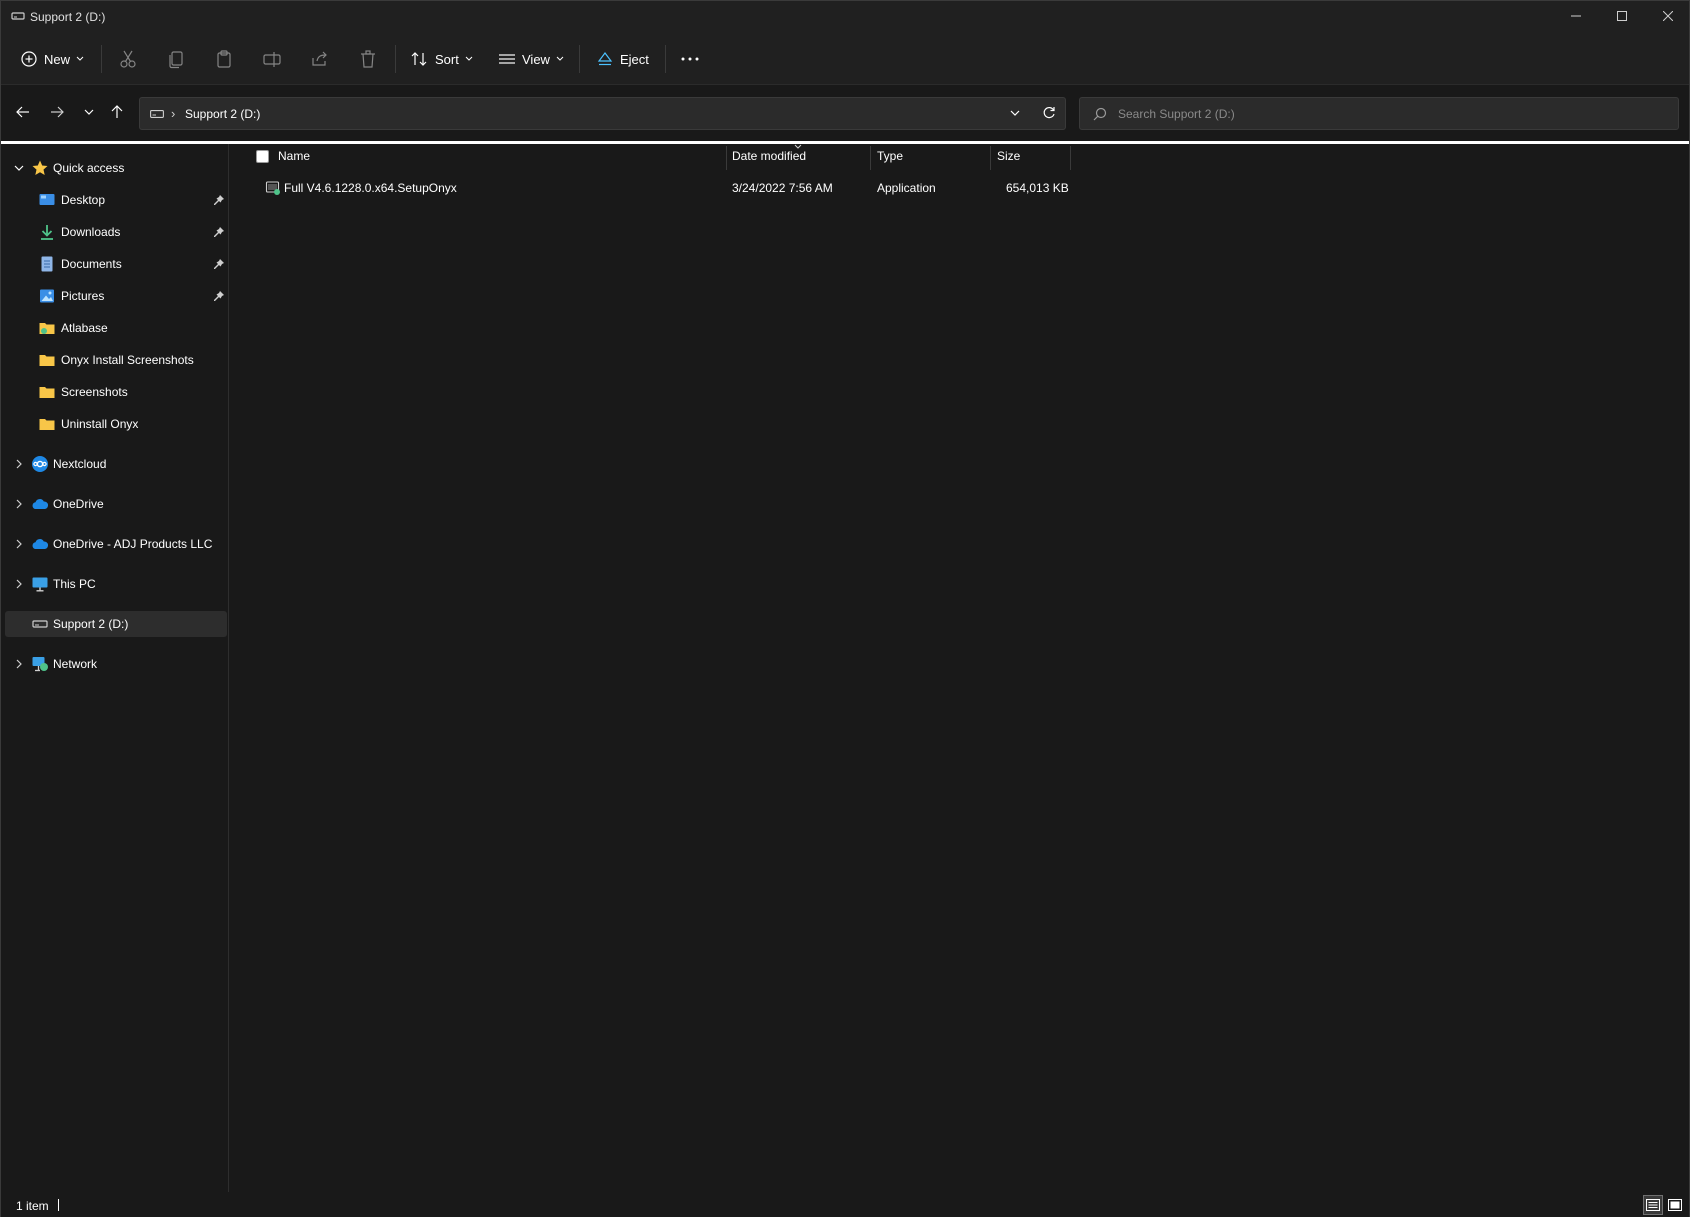  I want to click on sidebar-item-quick-access: Quick access, so click(116, 168).